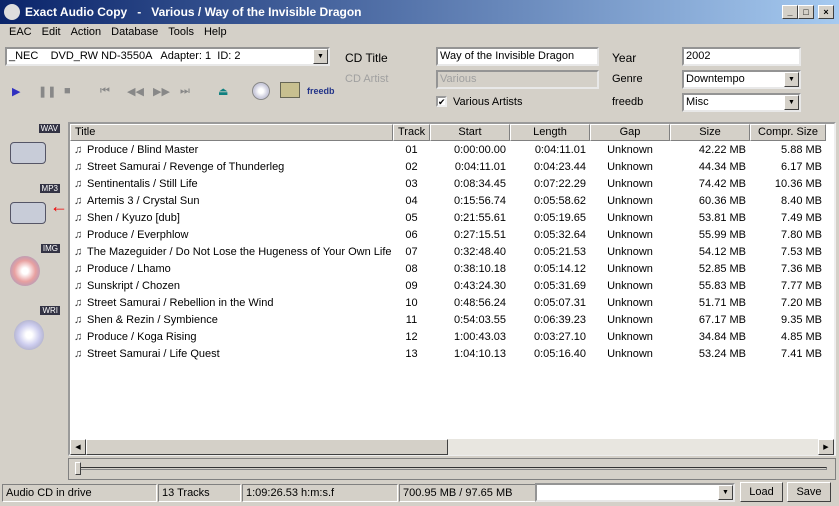  I want to click on track-size: 53.24 MB, so click(710, 354).